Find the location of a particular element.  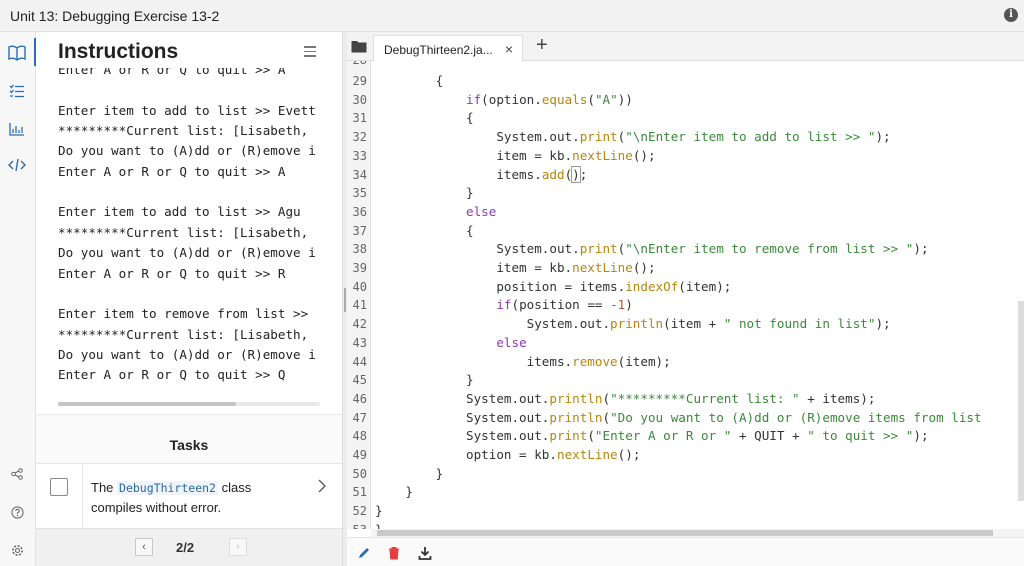

line-number: 39 is located at coordinates (359, 268).